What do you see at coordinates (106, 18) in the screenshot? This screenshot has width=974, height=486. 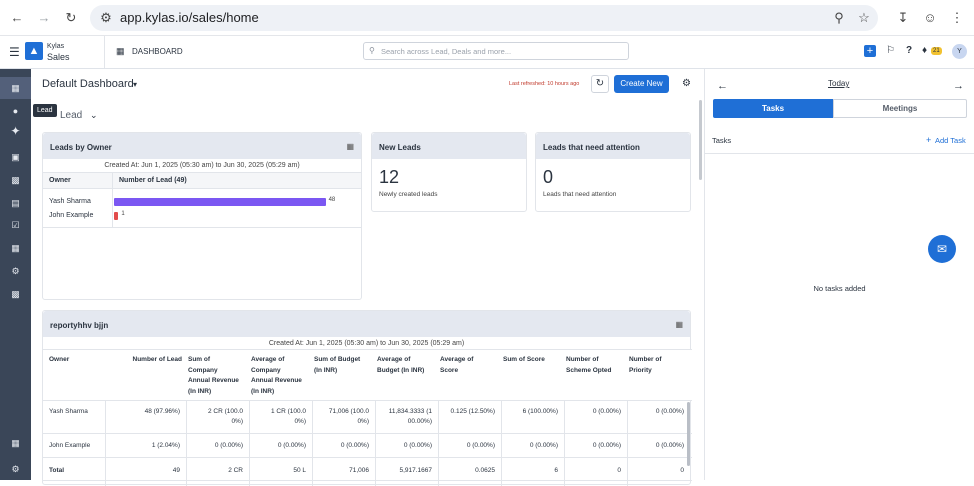 I see `site-settings-icon: ⚙` at bounding box center [106, 18].